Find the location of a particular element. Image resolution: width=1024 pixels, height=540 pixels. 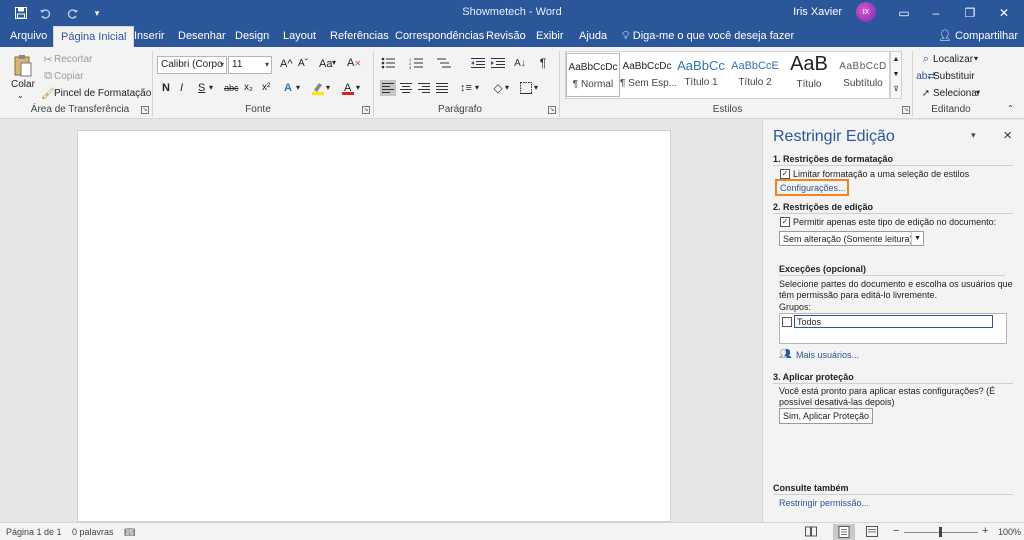

zoom-level: 100% is located at coordinates (1009, 532).